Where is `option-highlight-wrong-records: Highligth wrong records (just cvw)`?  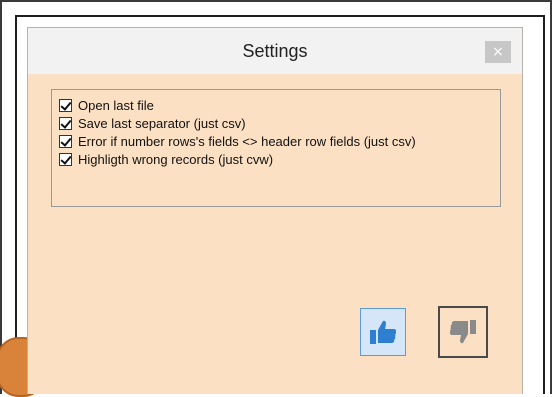 option-highlight-wrong-records: Highligth wrong records (just cvw) is located at coordinates (166, 159).